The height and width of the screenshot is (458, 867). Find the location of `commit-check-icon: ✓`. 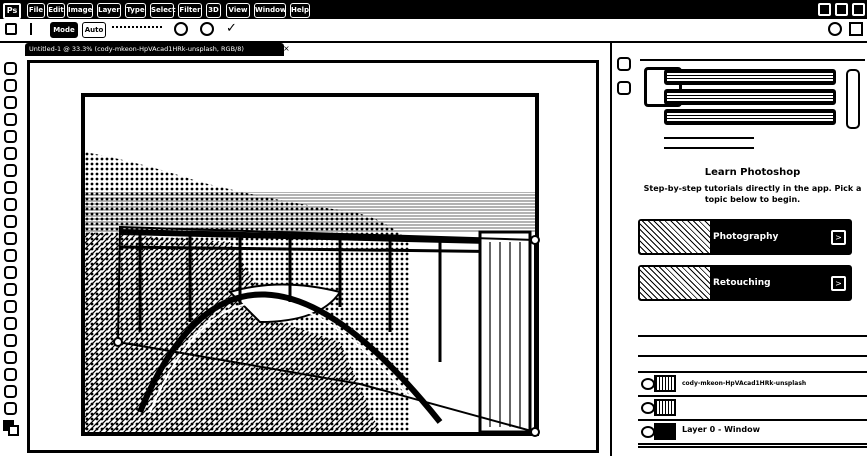

commit-check-icon: ✓ is located at coordinates (233, 29).